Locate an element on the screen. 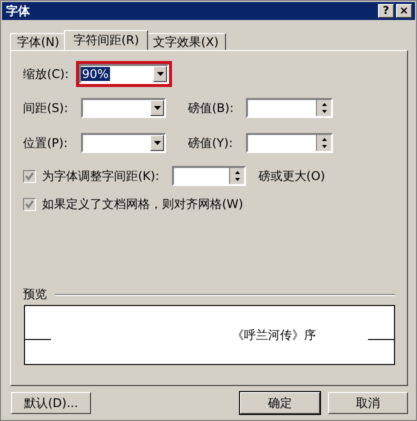 The height and width of the screenshot is (421, 417). field-label: 间距(S): is located at coordinates (46, 108).